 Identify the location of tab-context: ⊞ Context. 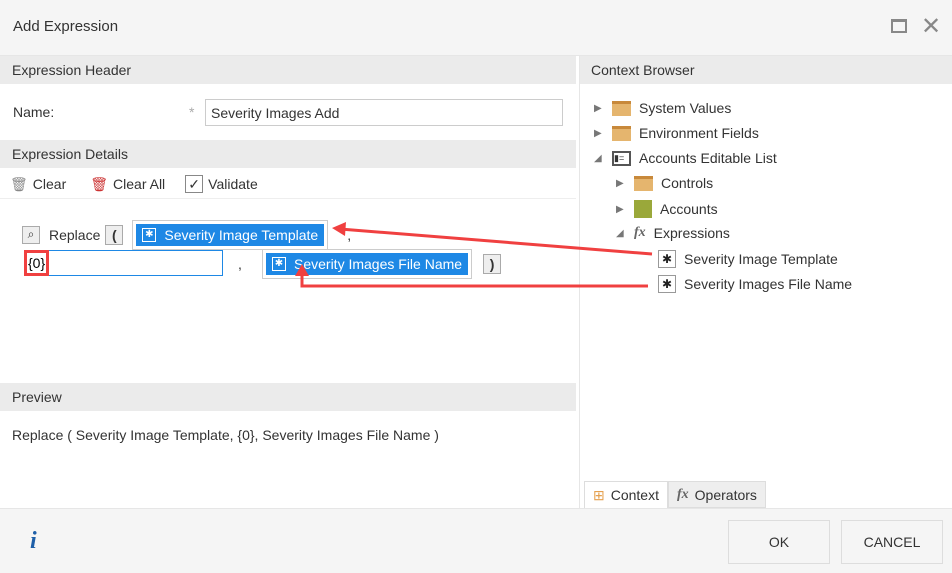
(626, 494).